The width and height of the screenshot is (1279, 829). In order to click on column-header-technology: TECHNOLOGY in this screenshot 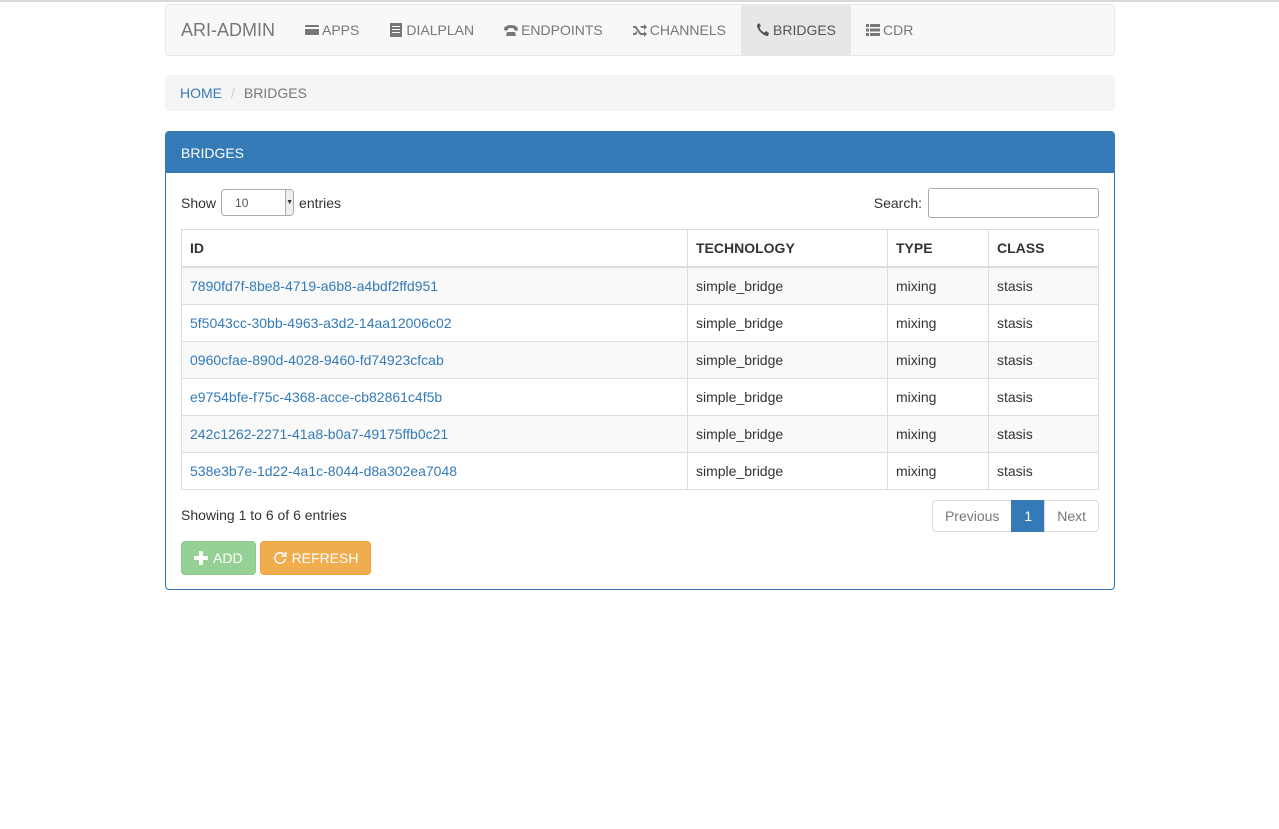, I will do `click(787, 248)`.